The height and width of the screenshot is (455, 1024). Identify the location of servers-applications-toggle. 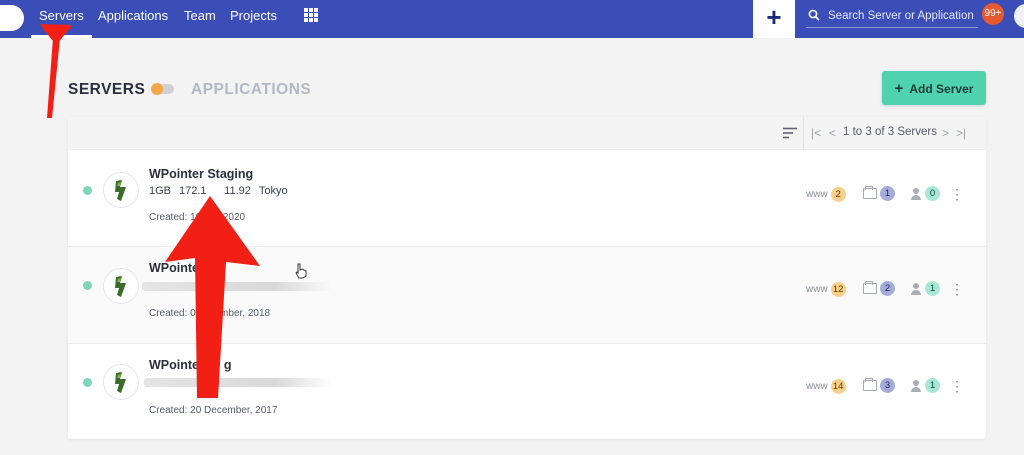
(162, 89).